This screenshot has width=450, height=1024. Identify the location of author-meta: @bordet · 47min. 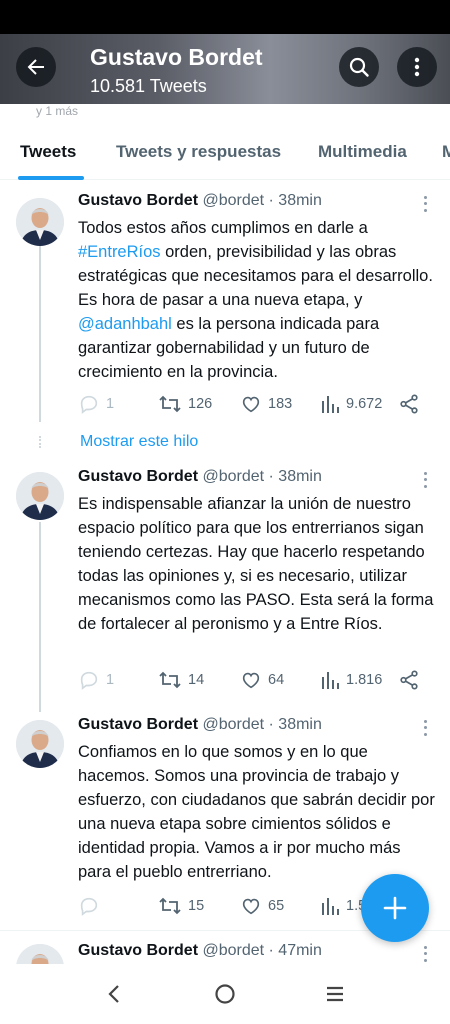
(262, 950).